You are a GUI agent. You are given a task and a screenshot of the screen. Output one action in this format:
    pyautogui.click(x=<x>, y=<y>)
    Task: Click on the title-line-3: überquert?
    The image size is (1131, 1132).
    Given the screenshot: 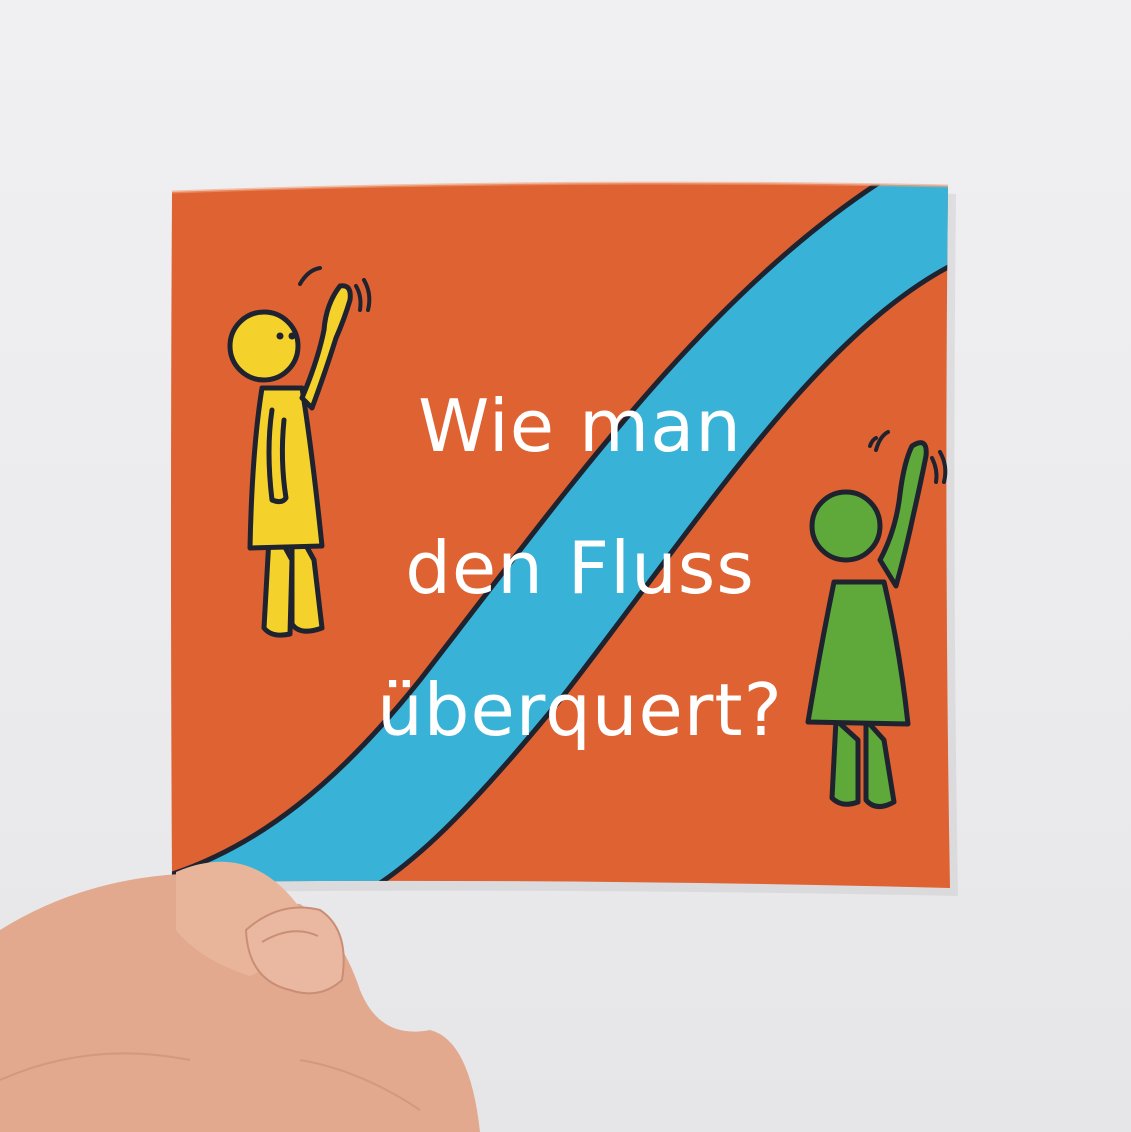 What is the action you would take?
    pyautogui.click(x=580, y=710)
    